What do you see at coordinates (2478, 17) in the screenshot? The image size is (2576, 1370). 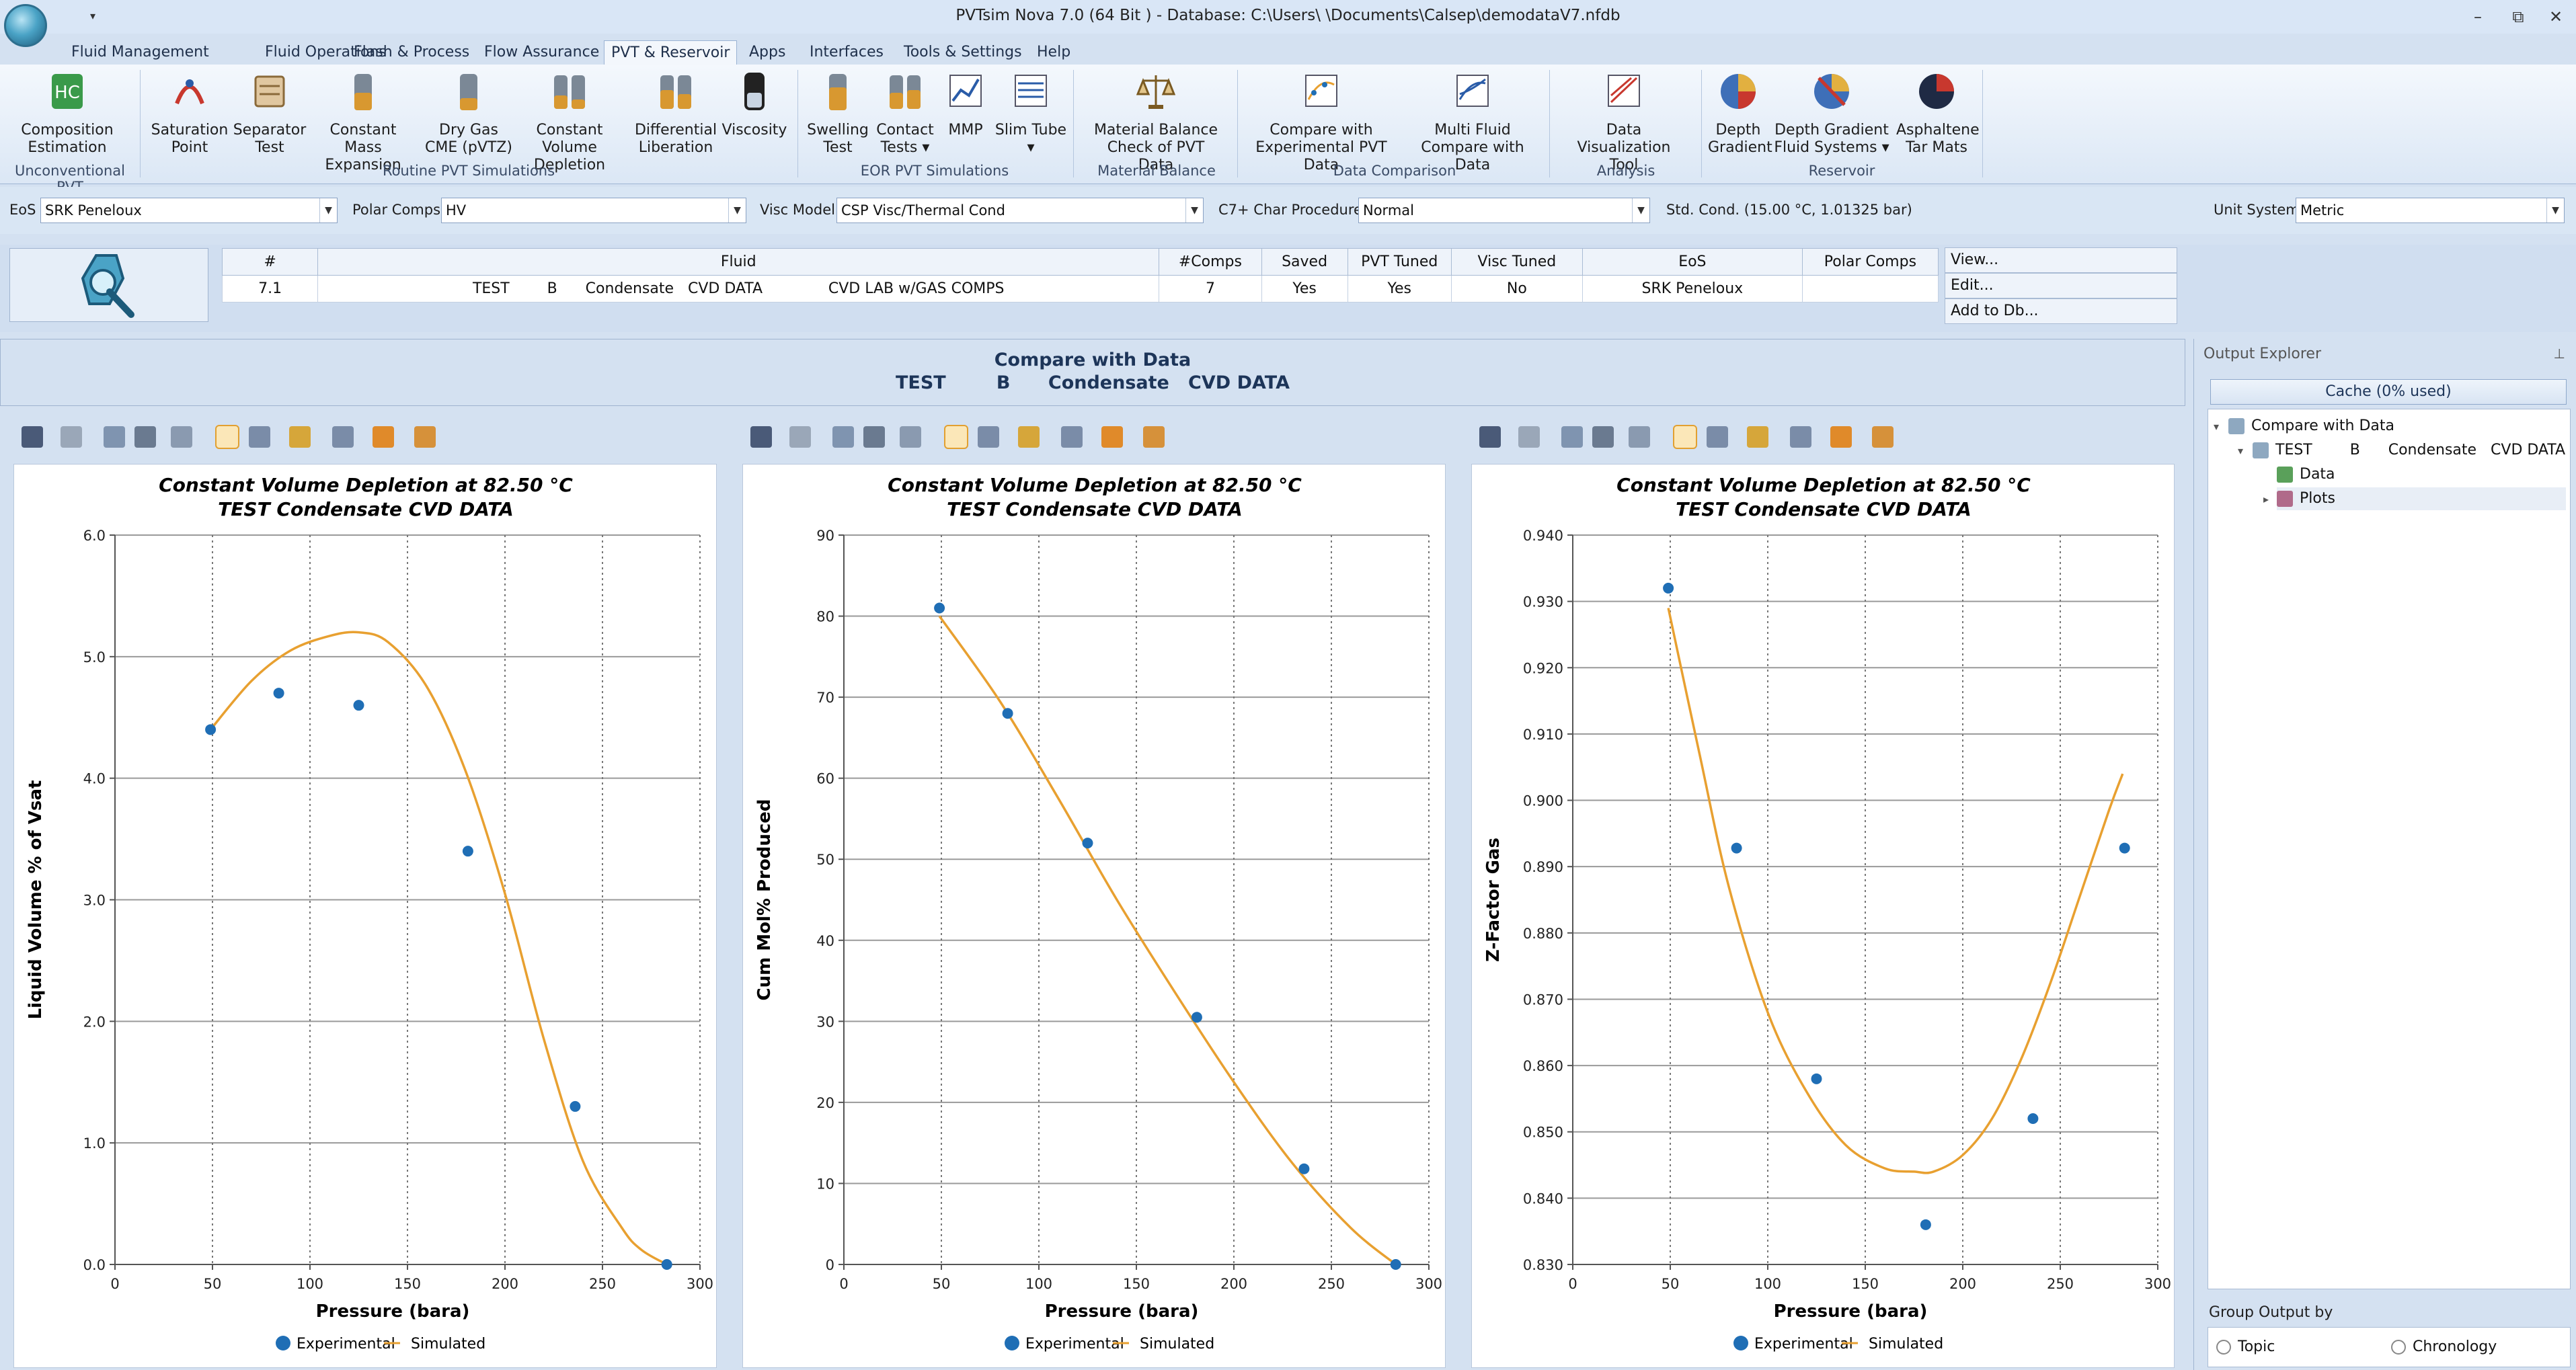 I see `minimize-button: –` at bounding box center [2478, 17].